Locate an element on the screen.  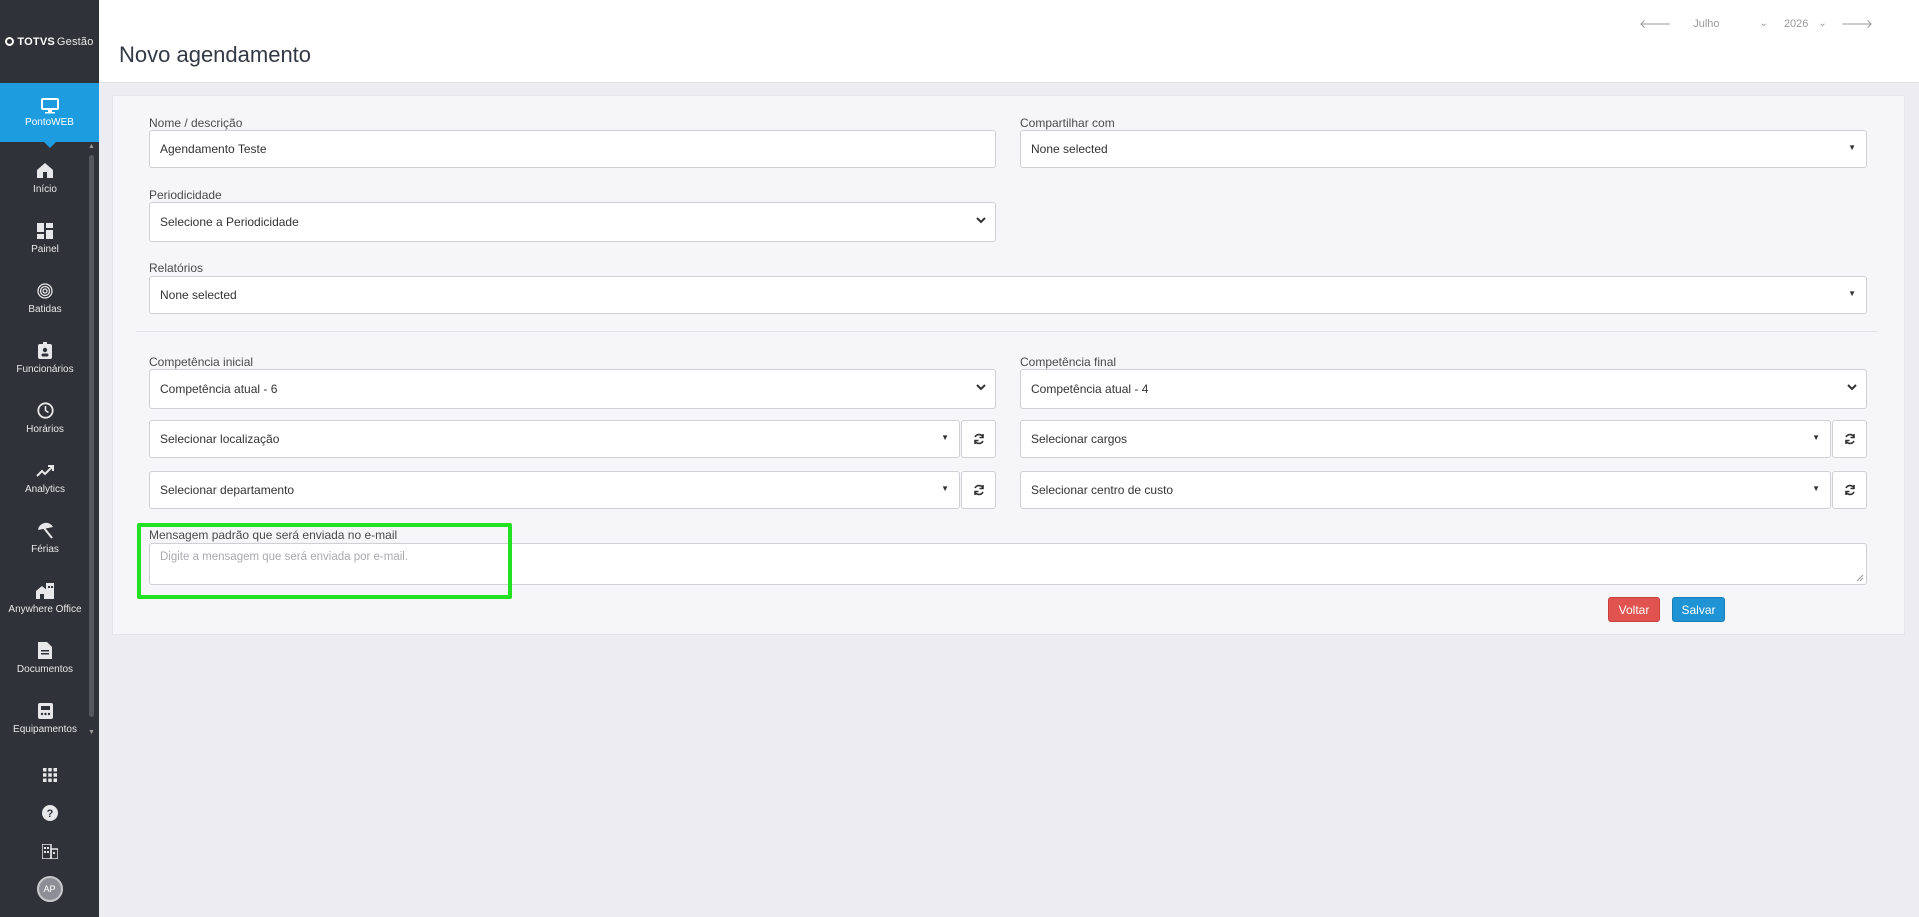
sidebar-item-label: Funcionários is located at coordinates (45, 369).